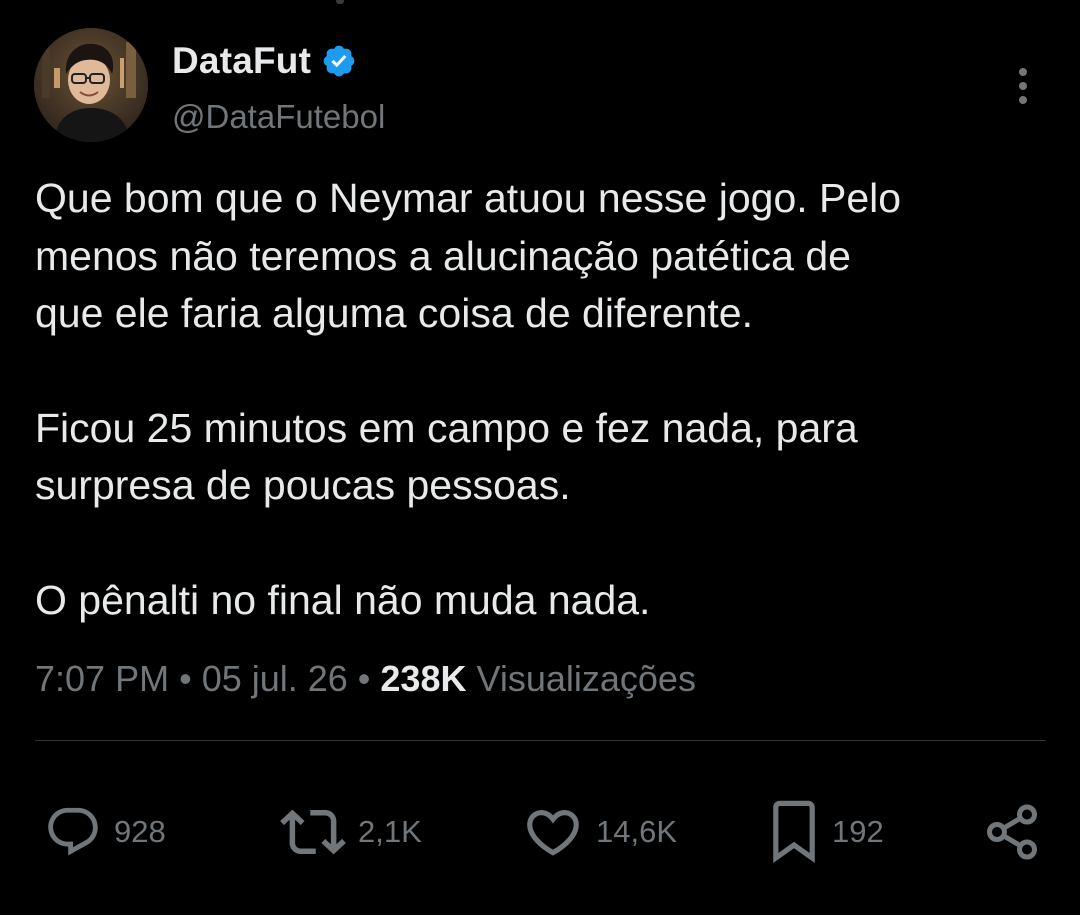 This screenshot has width=1080, height=915. Describe the element at coordinates (241, 61) in the screenshot. I see `author-display-name: DataFut` at that location.